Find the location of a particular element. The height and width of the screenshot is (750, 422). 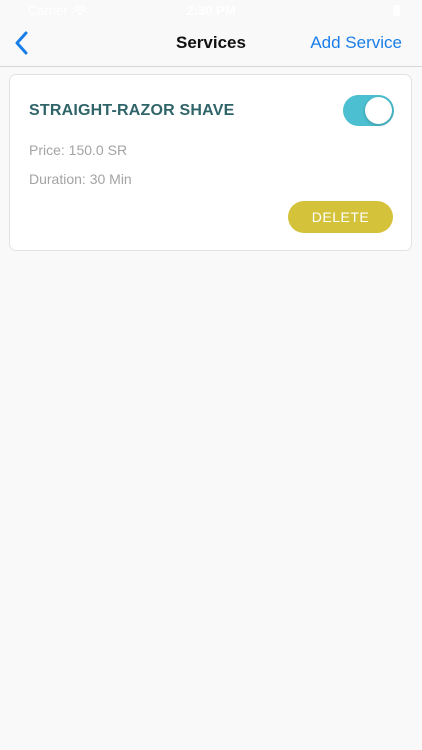

navigation-bar: Services Add Service is located at coordinates (211, 43).